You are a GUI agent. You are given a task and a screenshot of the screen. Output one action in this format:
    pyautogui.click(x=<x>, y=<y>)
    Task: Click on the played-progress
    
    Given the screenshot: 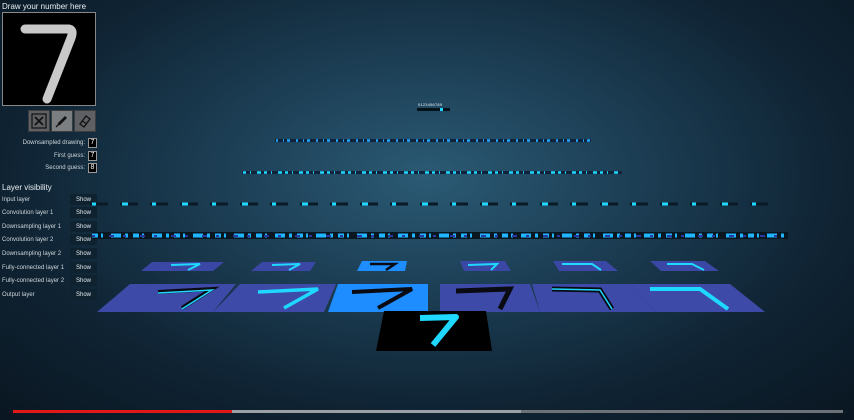 What is the action you would take?
    pyautogui.click(x=123, y=411)
    